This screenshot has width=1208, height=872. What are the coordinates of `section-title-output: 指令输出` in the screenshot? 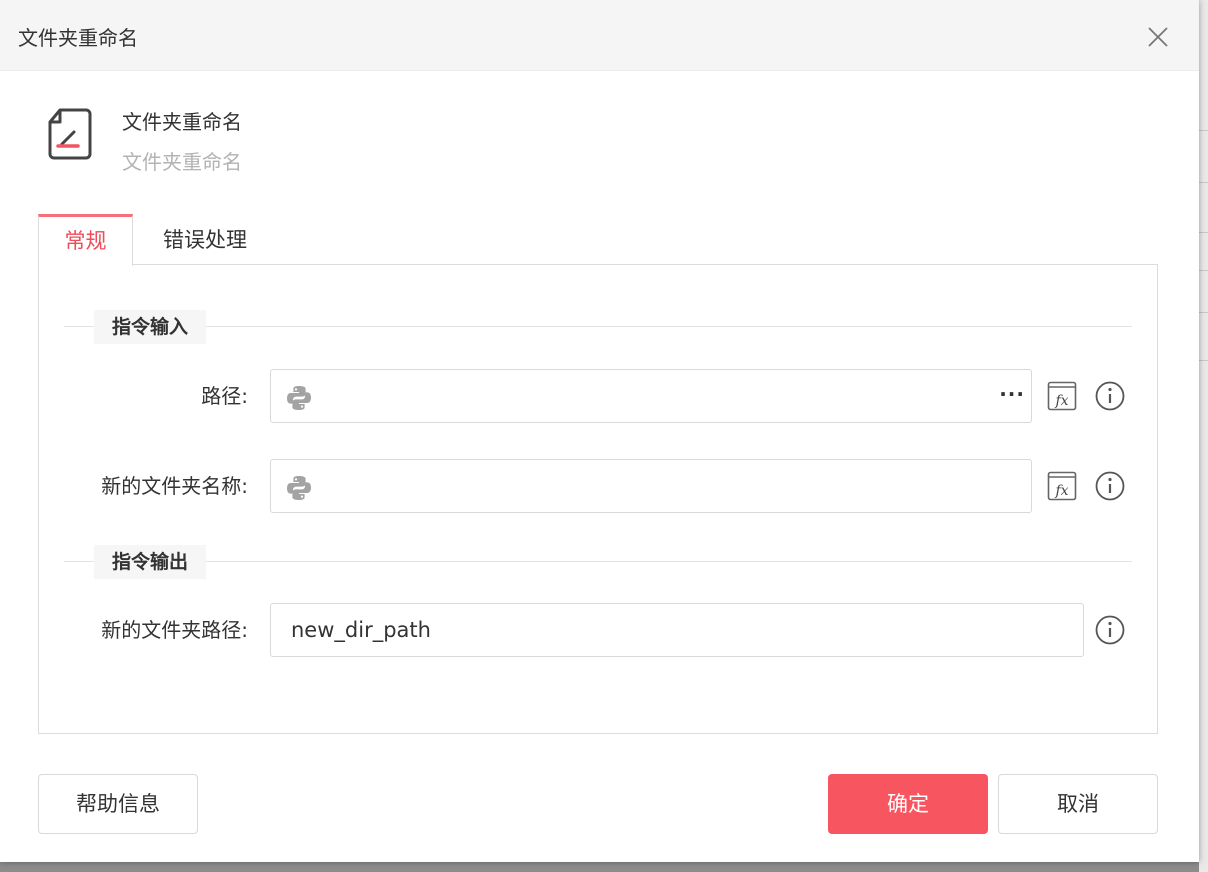 It's located at (150, 562).